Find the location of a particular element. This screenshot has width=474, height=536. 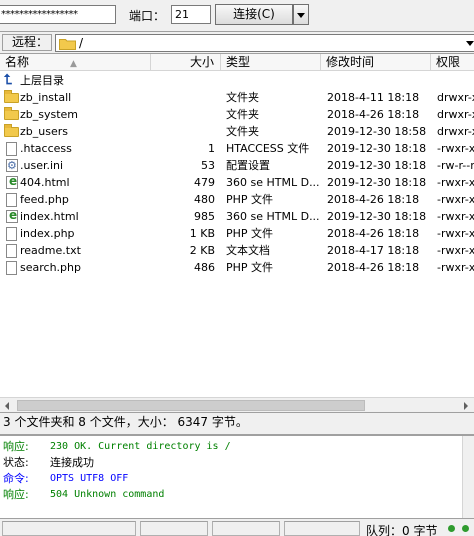

file-name: index.html is located at coordinates (49, 216).